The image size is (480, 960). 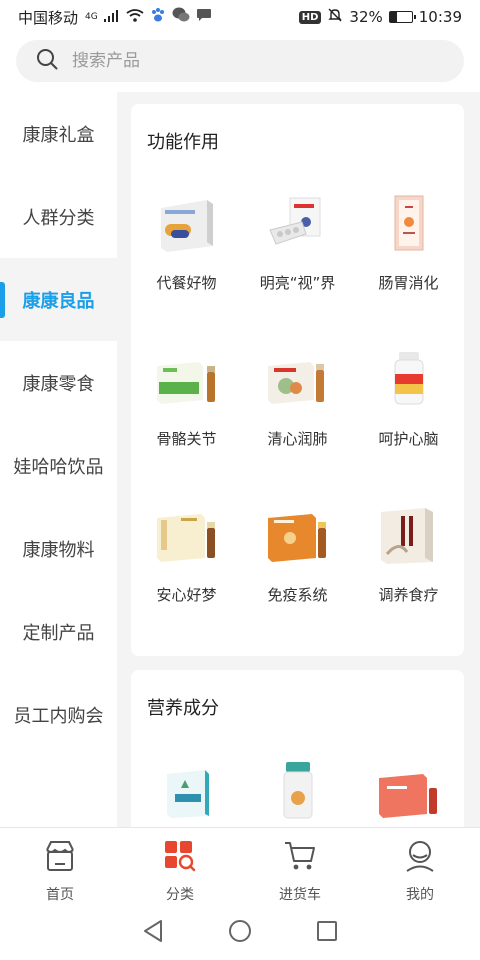 I want to click on search-bar, so click(x=240, y=61).